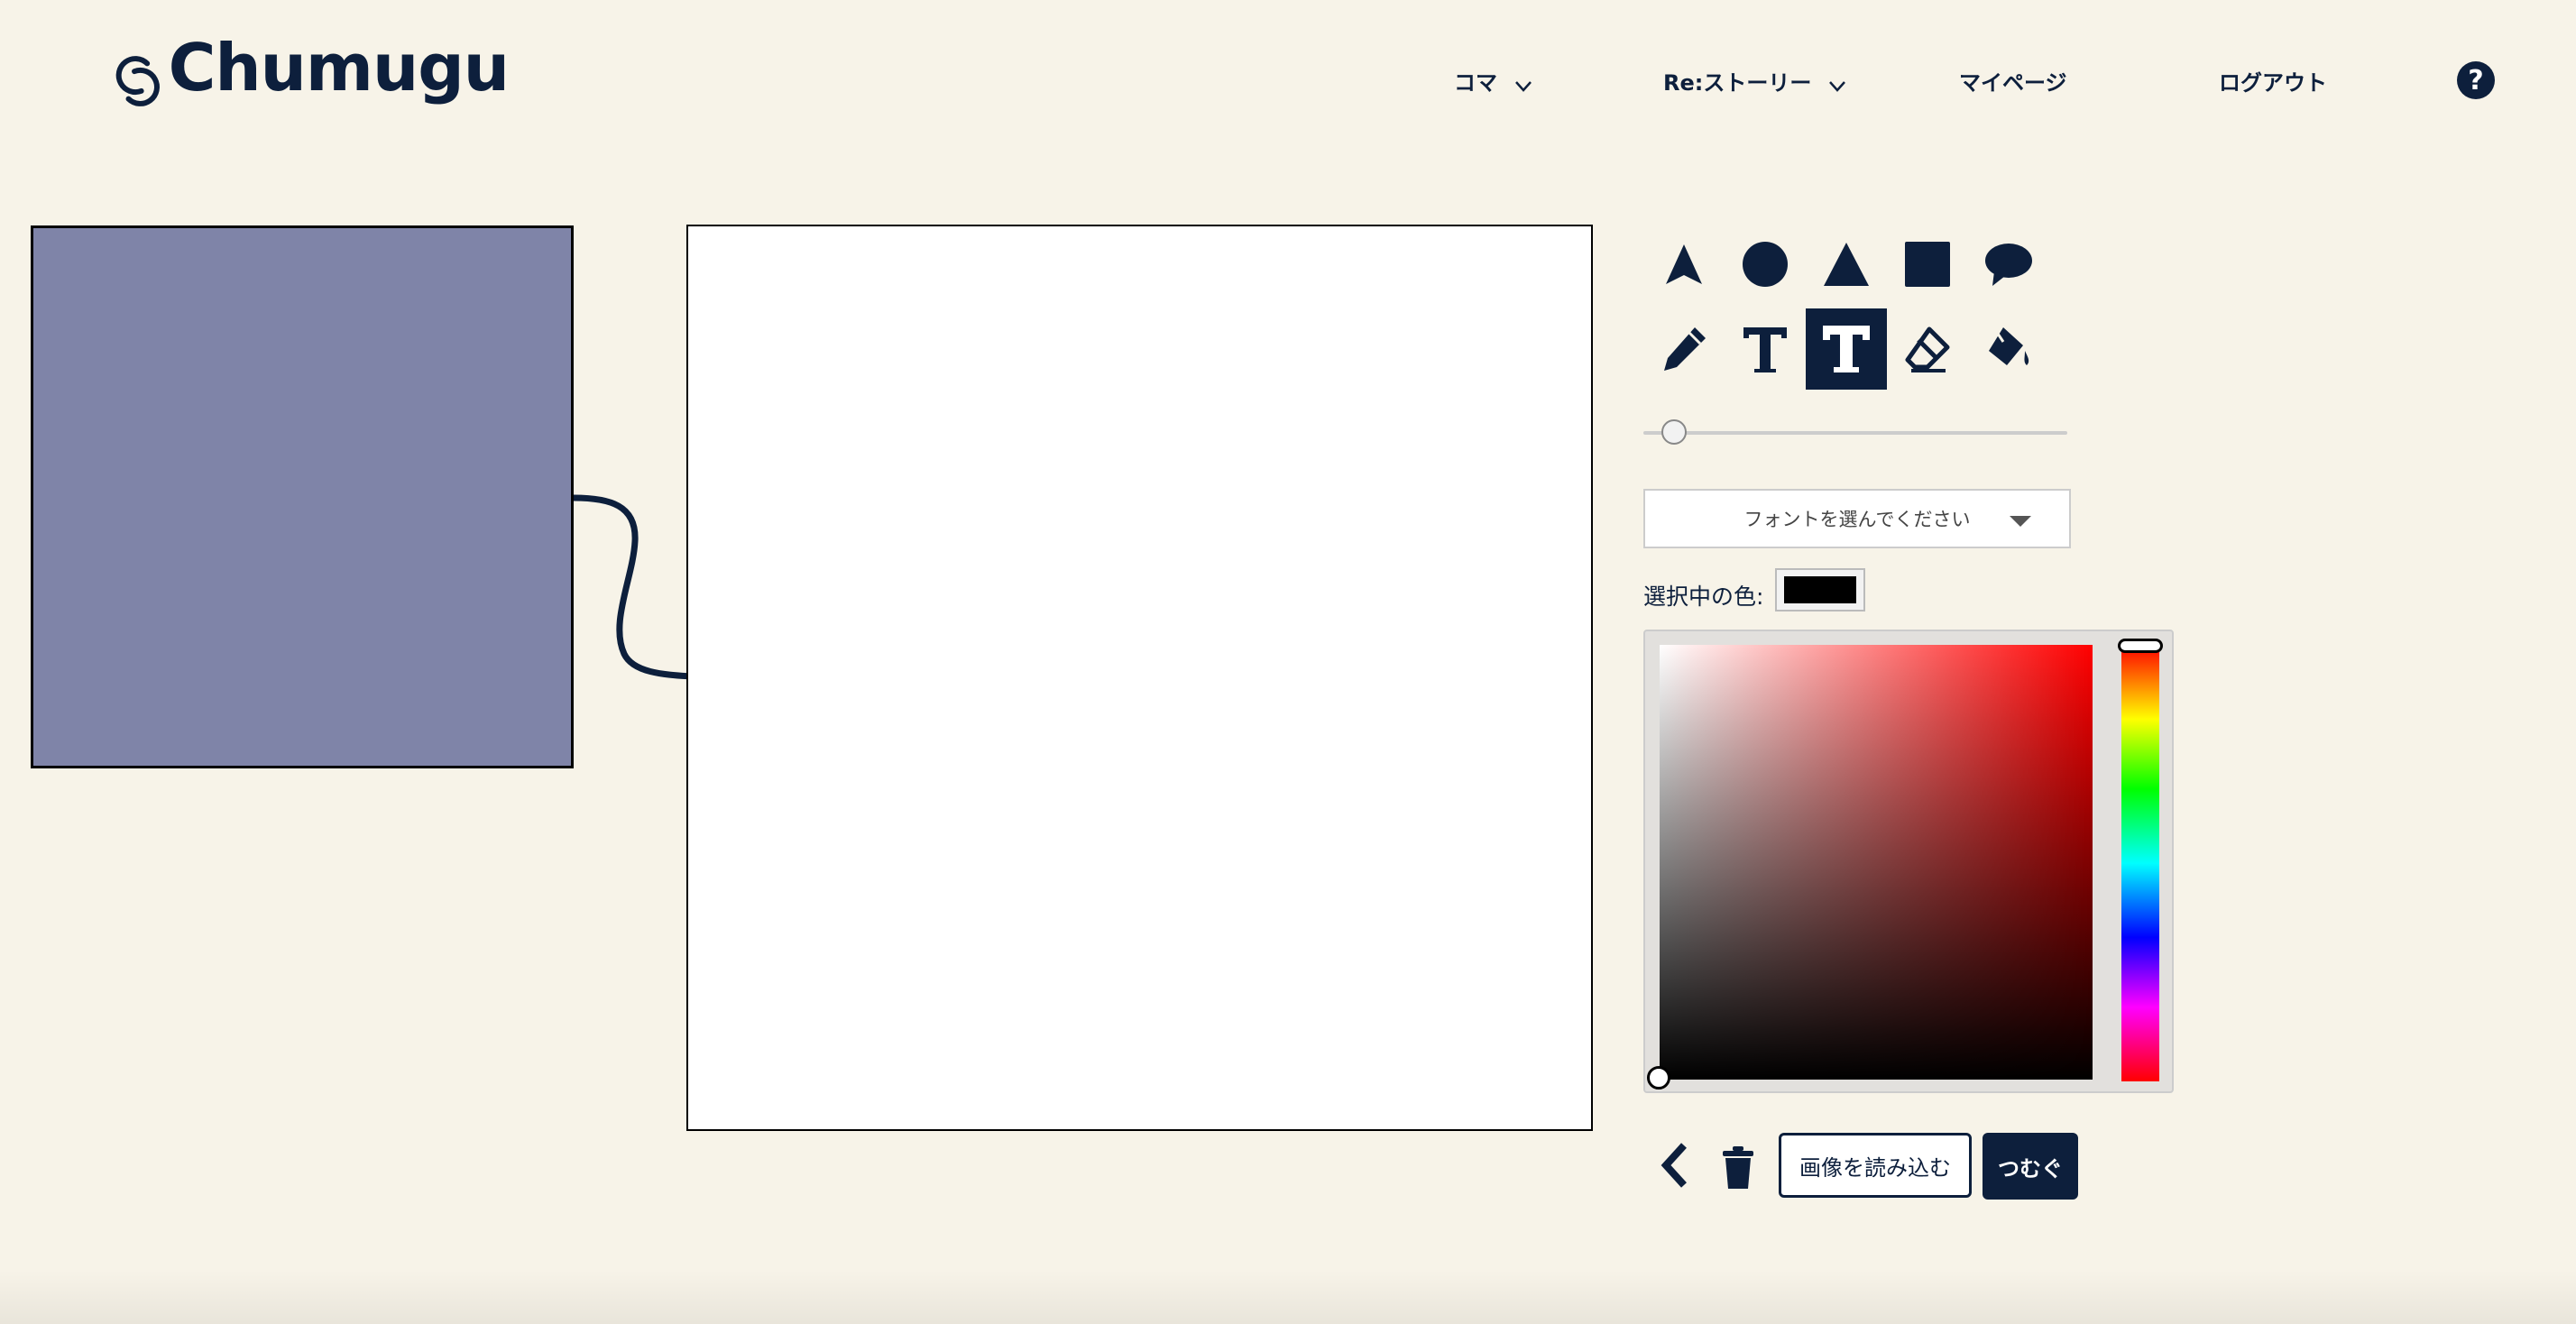  I want to click on pencil-icon, so click(1685, 349).